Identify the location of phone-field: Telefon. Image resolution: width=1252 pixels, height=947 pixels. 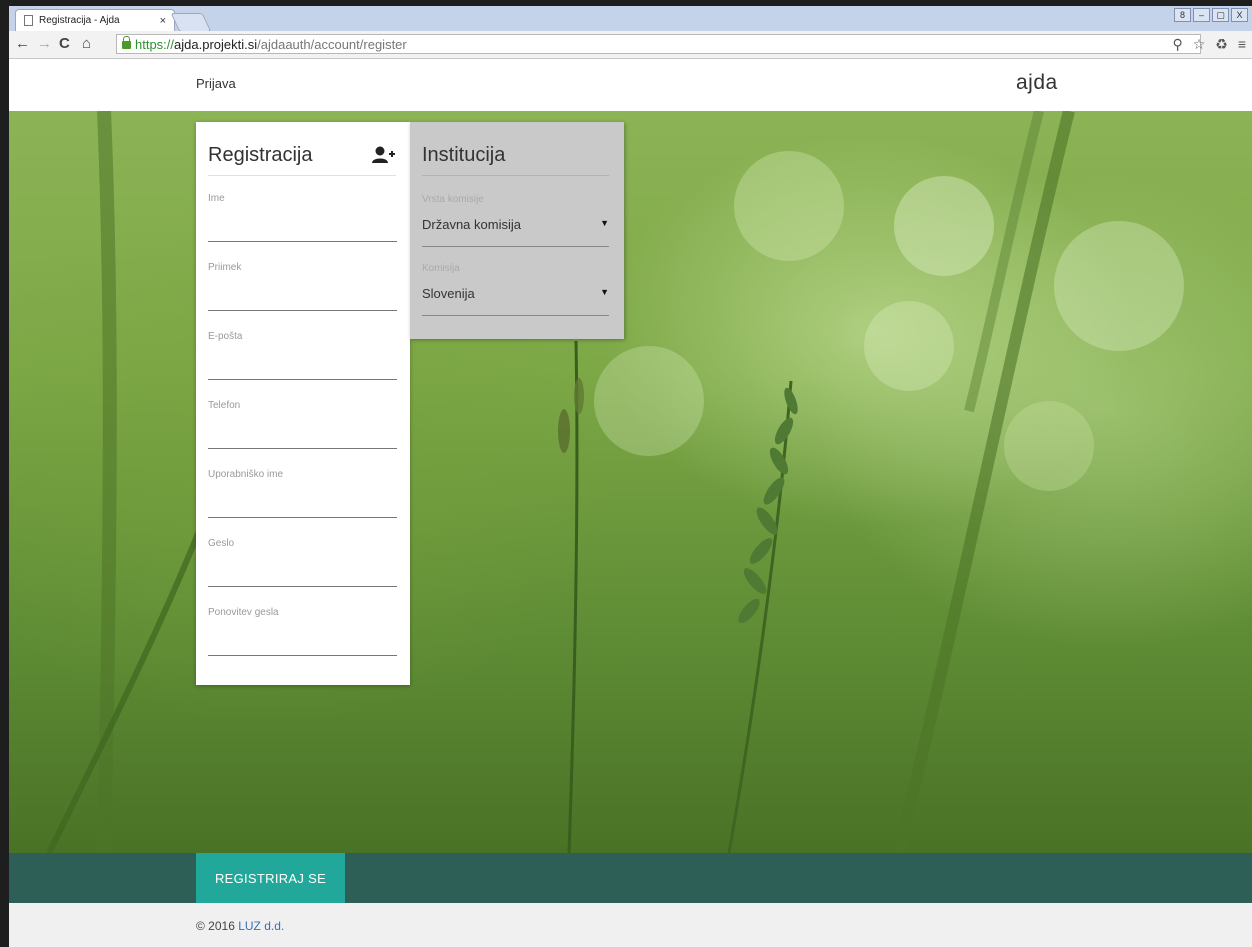
(302, 427).